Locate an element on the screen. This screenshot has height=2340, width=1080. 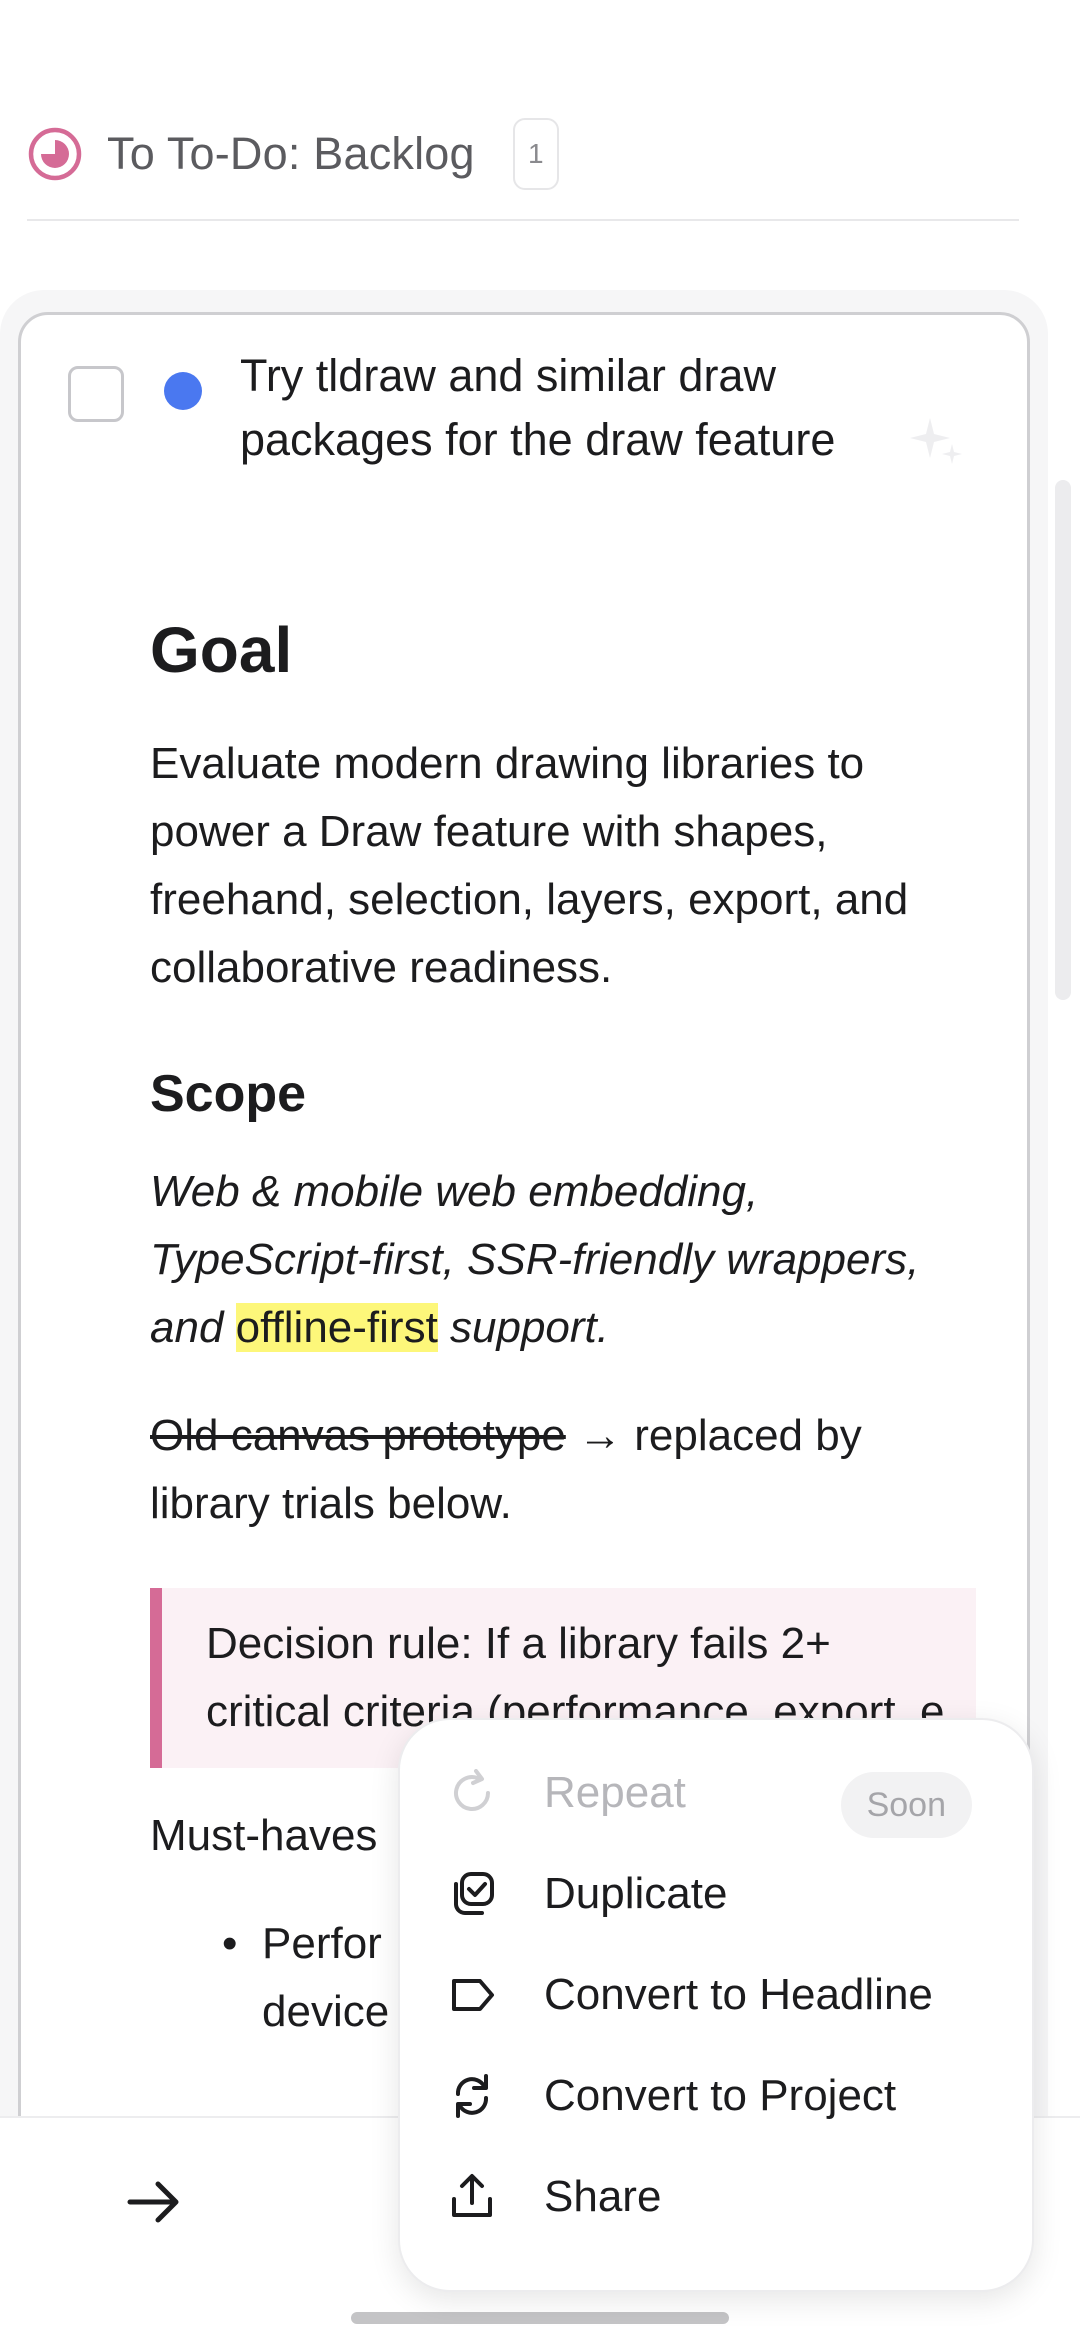
menu-item-convert-project: Convert to Project is located at coordinates (716, 2095).